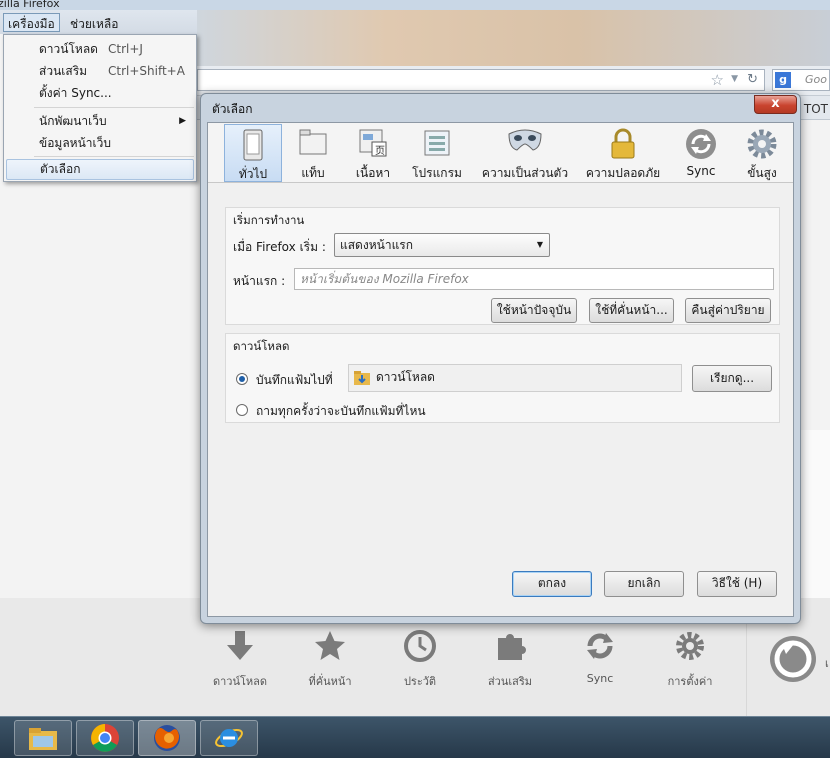 Image resolution: width=830 pixels, height=758 pixels. What do you see at coordinates (261, 346) in the screenshot?
I see `downloads-group-title: ดาวน์โหลด` at bounding box center [261, 346].